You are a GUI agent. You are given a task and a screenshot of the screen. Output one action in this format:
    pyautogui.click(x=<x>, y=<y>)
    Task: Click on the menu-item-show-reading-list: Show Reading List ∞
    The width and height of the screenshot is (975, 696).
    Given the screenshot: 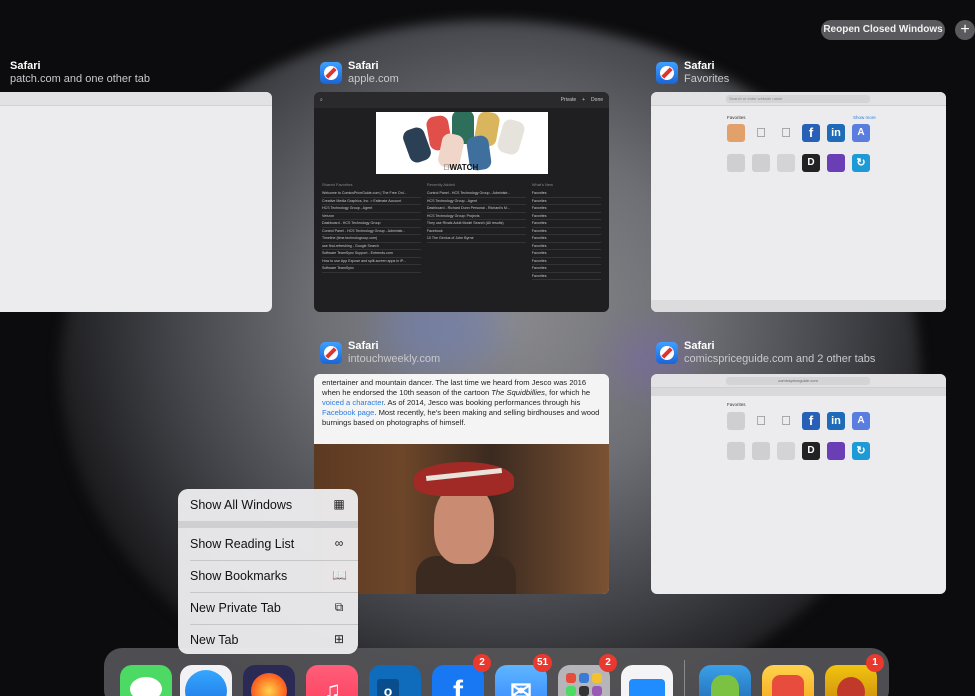 What is the action you would take?
    pyautogui.click(x=268, y=544)
    